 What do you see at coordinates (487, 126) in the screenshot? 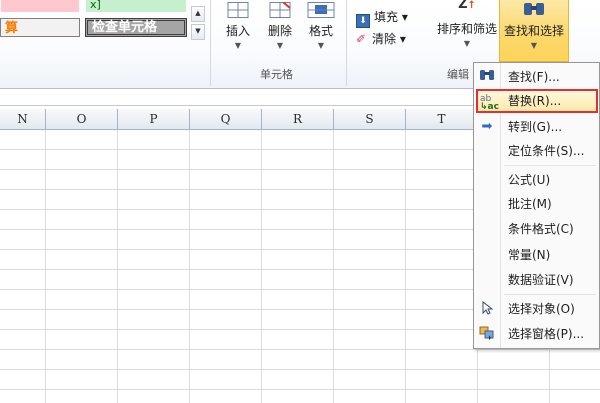
I see `arrow-right-icon: ➡` at bounding box center [487, 126].